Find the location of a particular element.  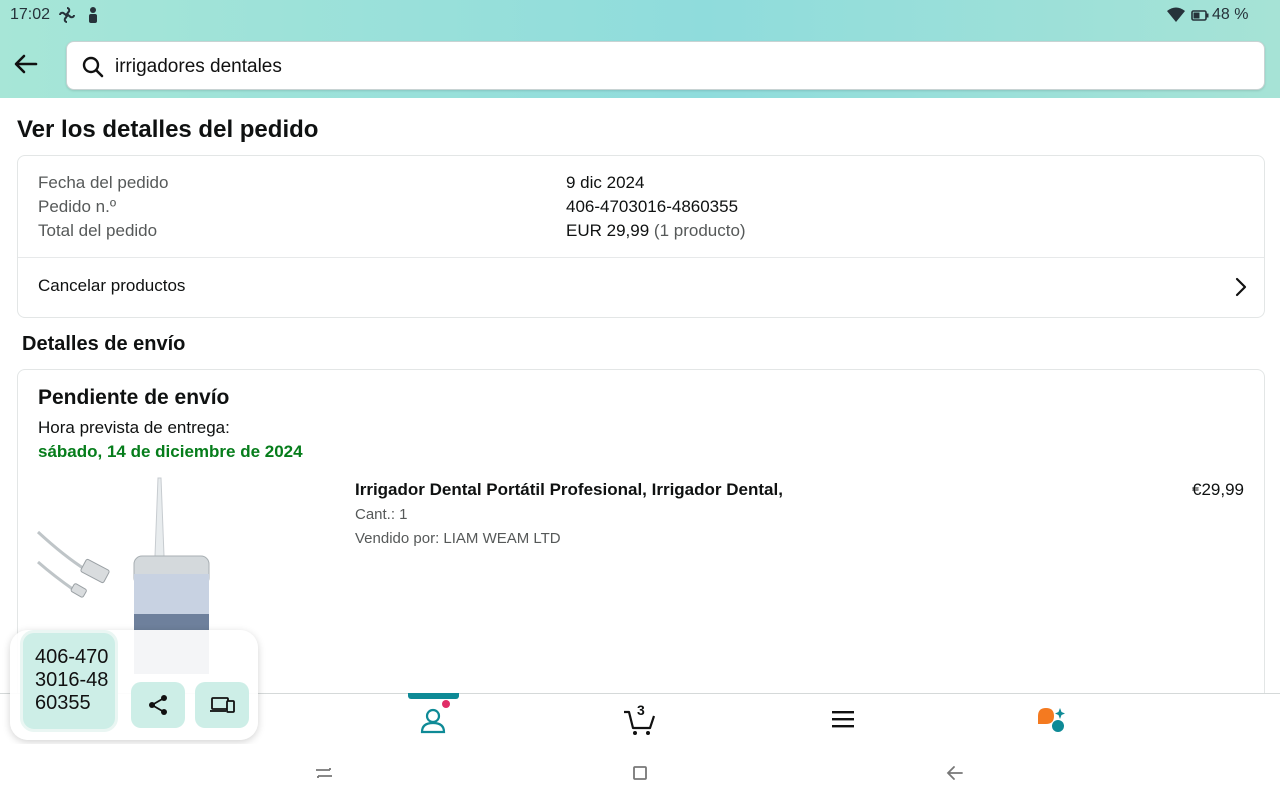

product-price: €29,99 is located at coordinates (1218, 489).